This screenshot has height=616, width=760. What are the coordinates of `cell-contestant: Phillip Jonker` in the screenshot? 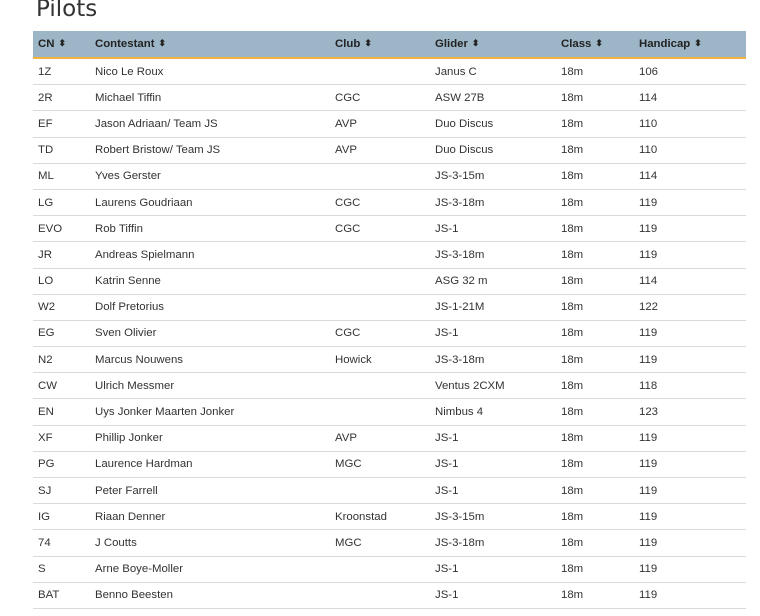 It's located at (210, 438).